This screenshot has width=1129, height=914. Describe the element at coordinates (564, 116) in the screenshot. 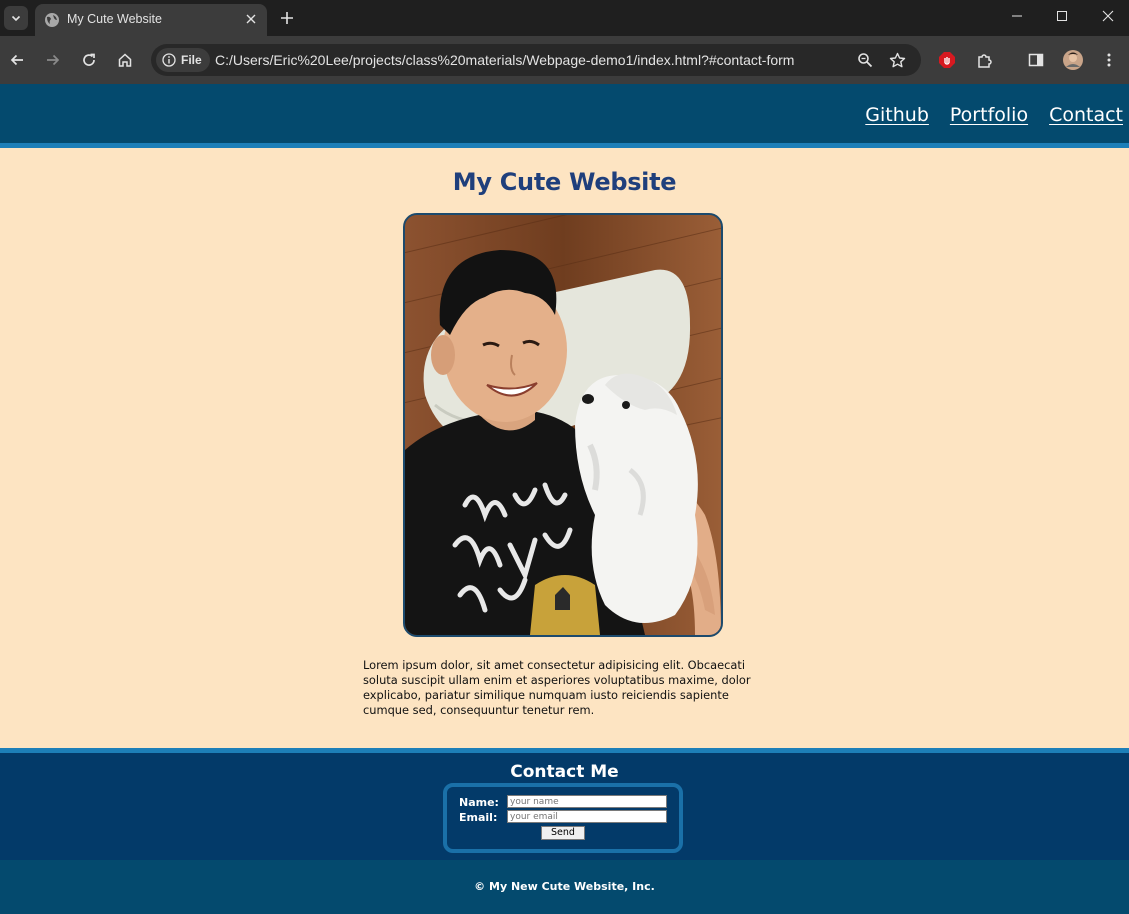

I see `site-header: Github Portfolio Contact` at that location.